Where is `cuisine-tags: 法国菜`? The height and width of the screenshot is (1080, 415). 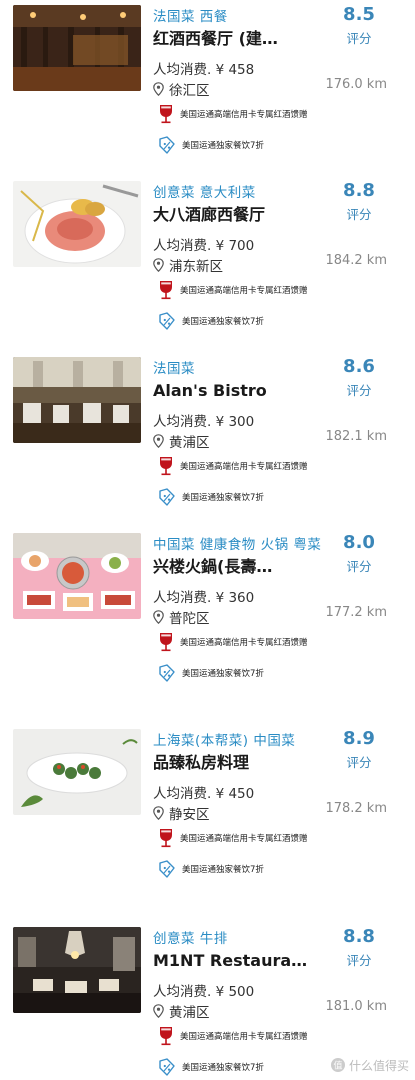 cuisine-tags: 法国菜 is located at coordinates (174, 369).